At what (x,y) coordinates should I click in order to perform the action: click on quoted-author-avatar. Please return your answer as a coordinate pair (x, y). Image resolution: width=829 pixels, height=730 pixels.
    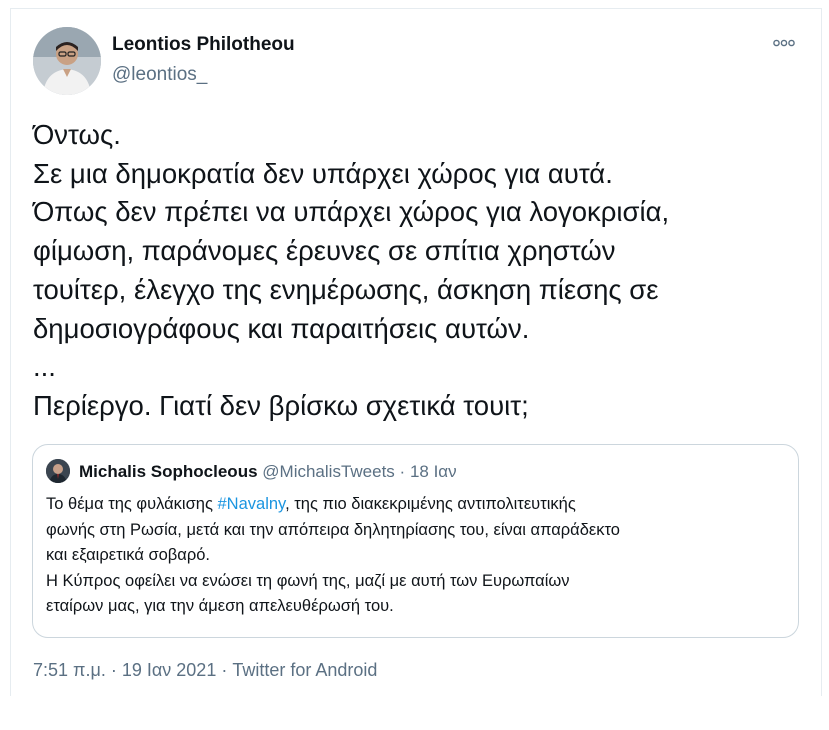
    Looking at the image, I should click on (58, 471).